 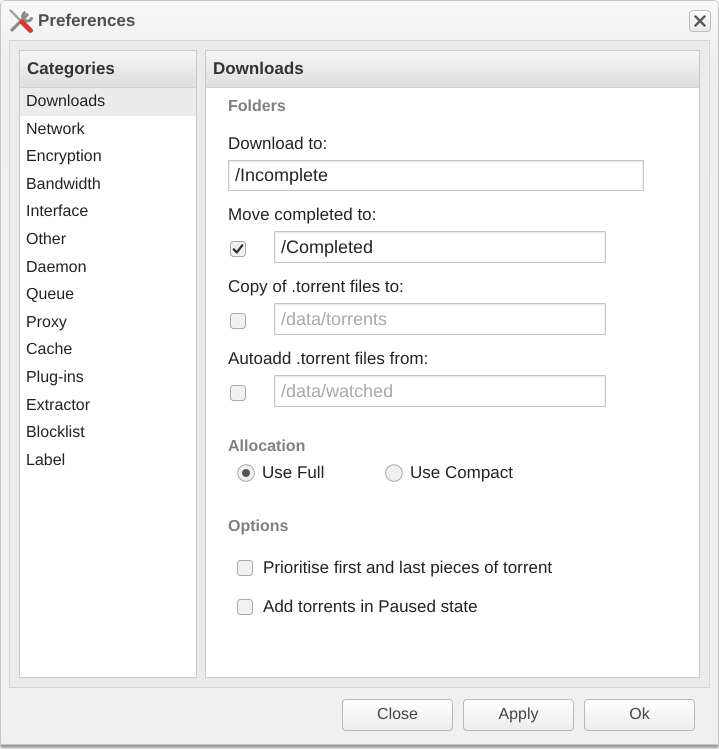 What do you see at coordinates (87, 20) in the screenshot?
I see `window-title: Preferences` at bounding box center [87, 20].